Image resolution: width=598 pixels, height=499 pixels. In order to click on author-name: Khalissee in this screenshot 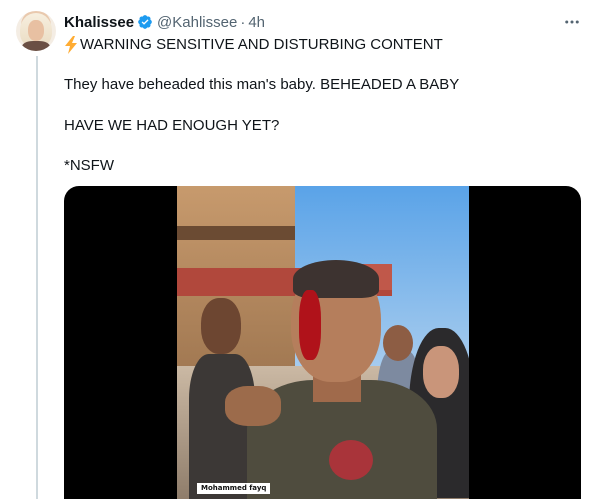, I will do `click(99, 22)`.